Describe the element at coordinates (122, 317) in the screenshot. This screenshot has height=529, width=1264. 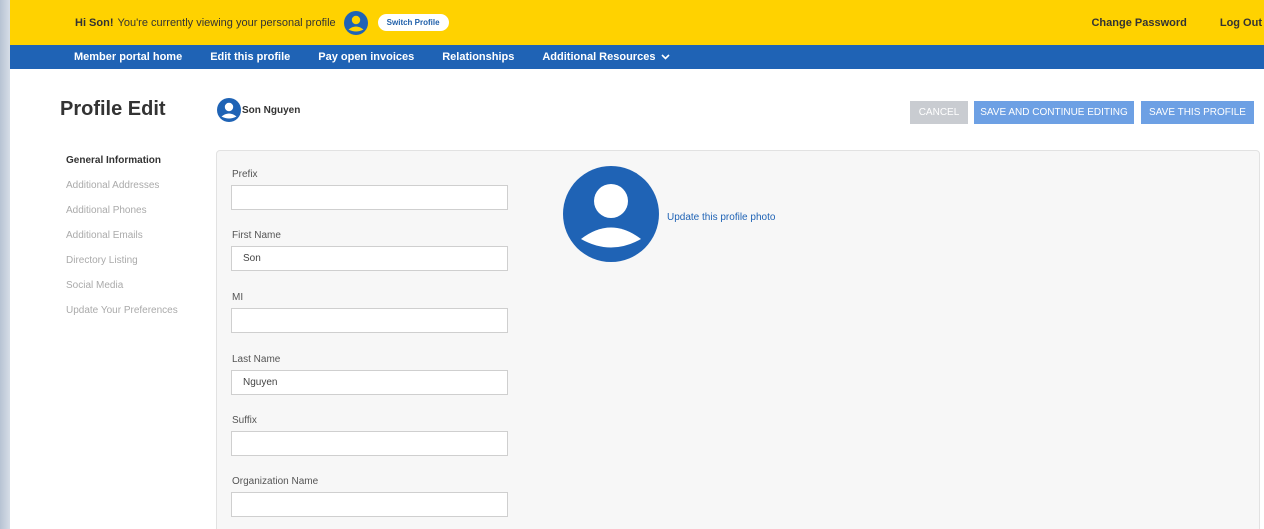
I see `sidebar-item-update-preferences: Update Your Preferences` at that location.